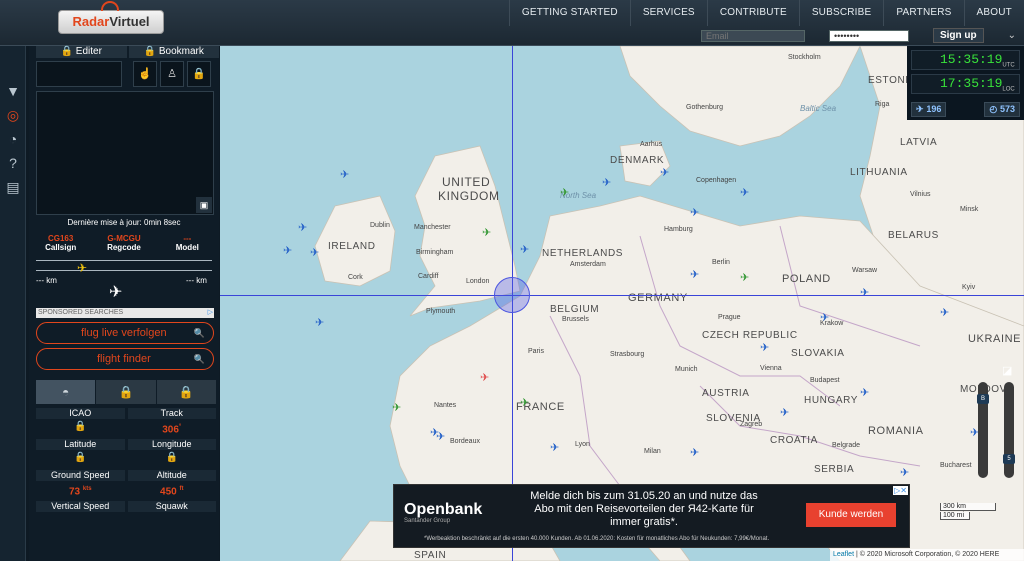  What do you see at coordinates (958, 35) in the screenshot?
I see `signup-button: Sign up` at bounding box center [958, 35].